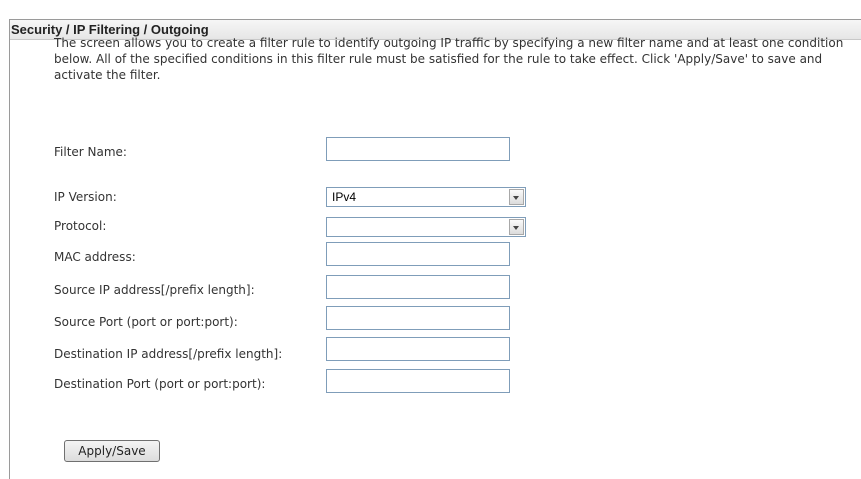 The height and width of the screenshot is (479, 861). What do you see at coordinates (418, 149) in the screenshot?
I see `filter-name-input` at bounding box center [418, 149].